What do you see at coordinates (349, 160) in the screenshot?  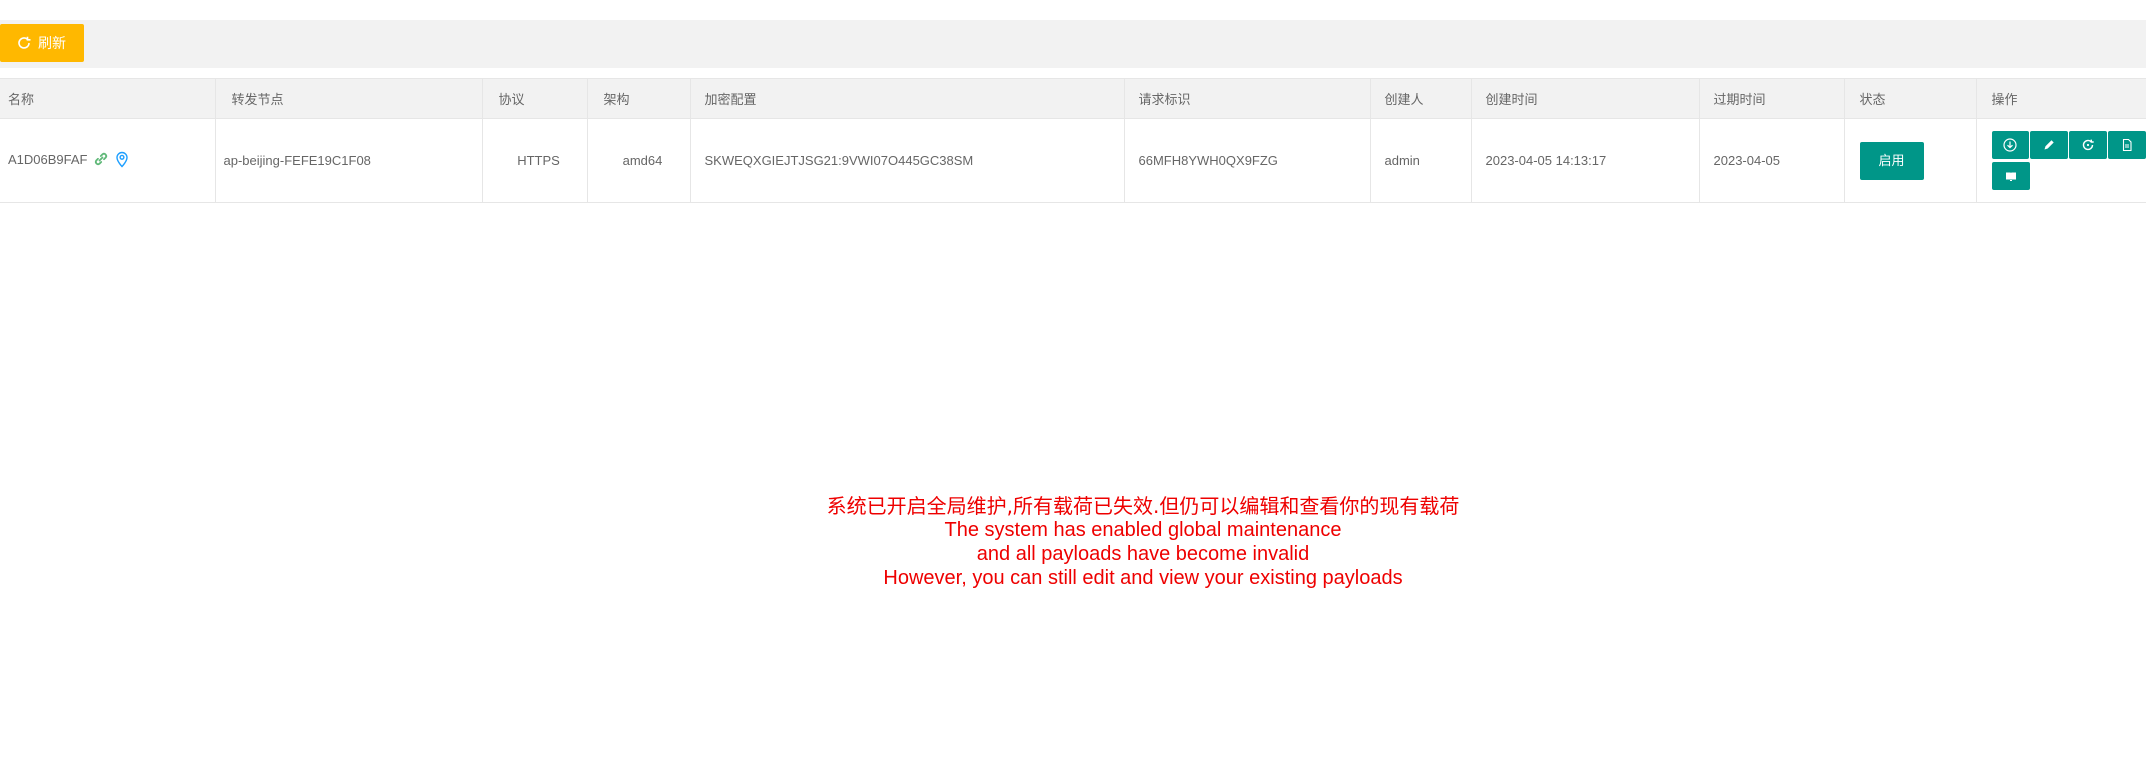 I see `cell-node: ap-beijing-FEFE19C1F08` at bounding box center [349, 160].